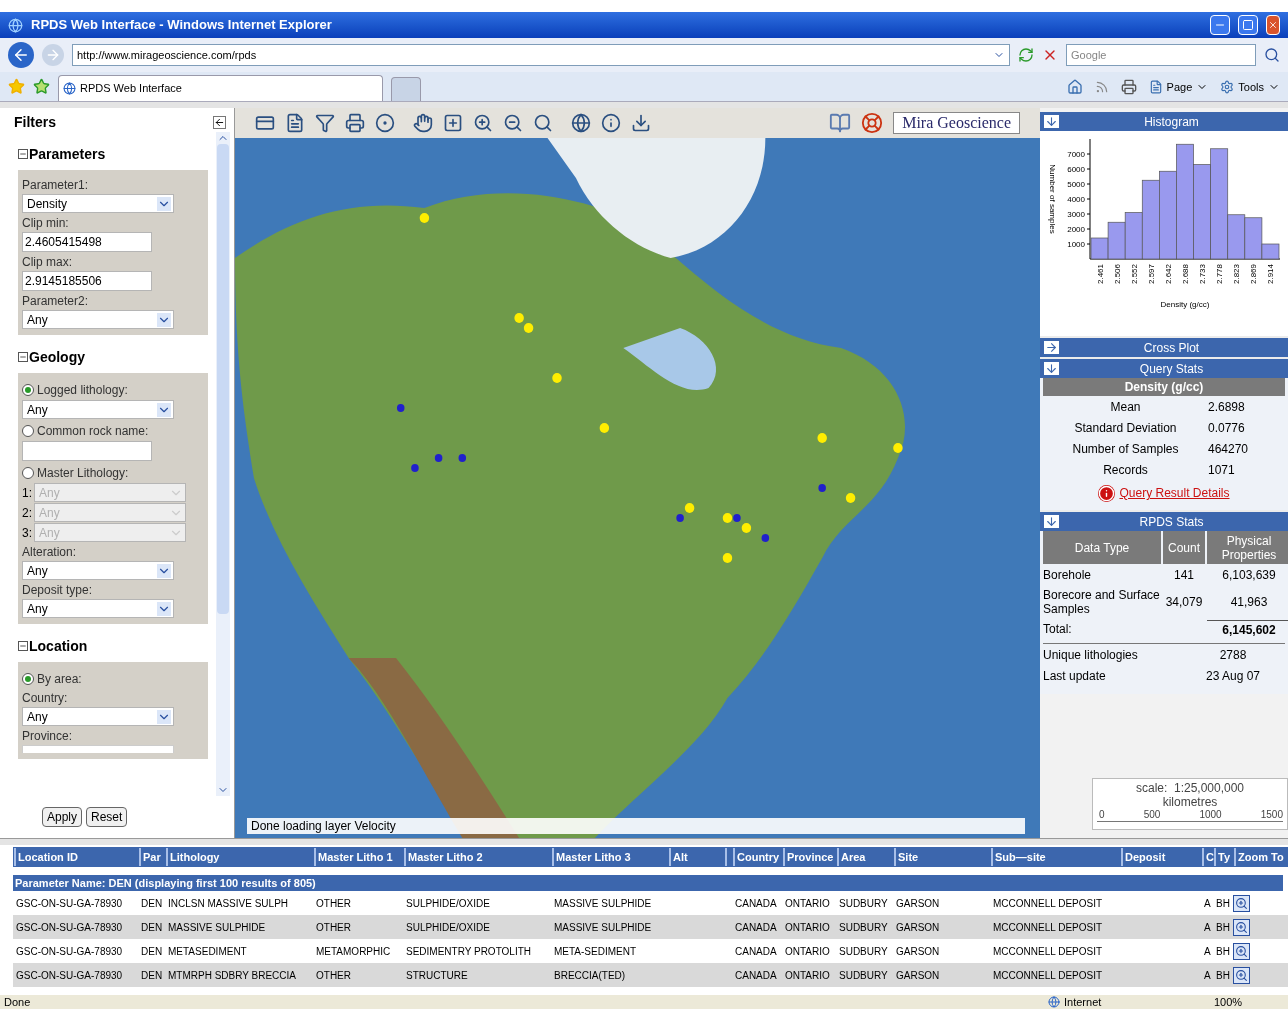  I want to click on column-header: Data Type, so click(1102, 547).